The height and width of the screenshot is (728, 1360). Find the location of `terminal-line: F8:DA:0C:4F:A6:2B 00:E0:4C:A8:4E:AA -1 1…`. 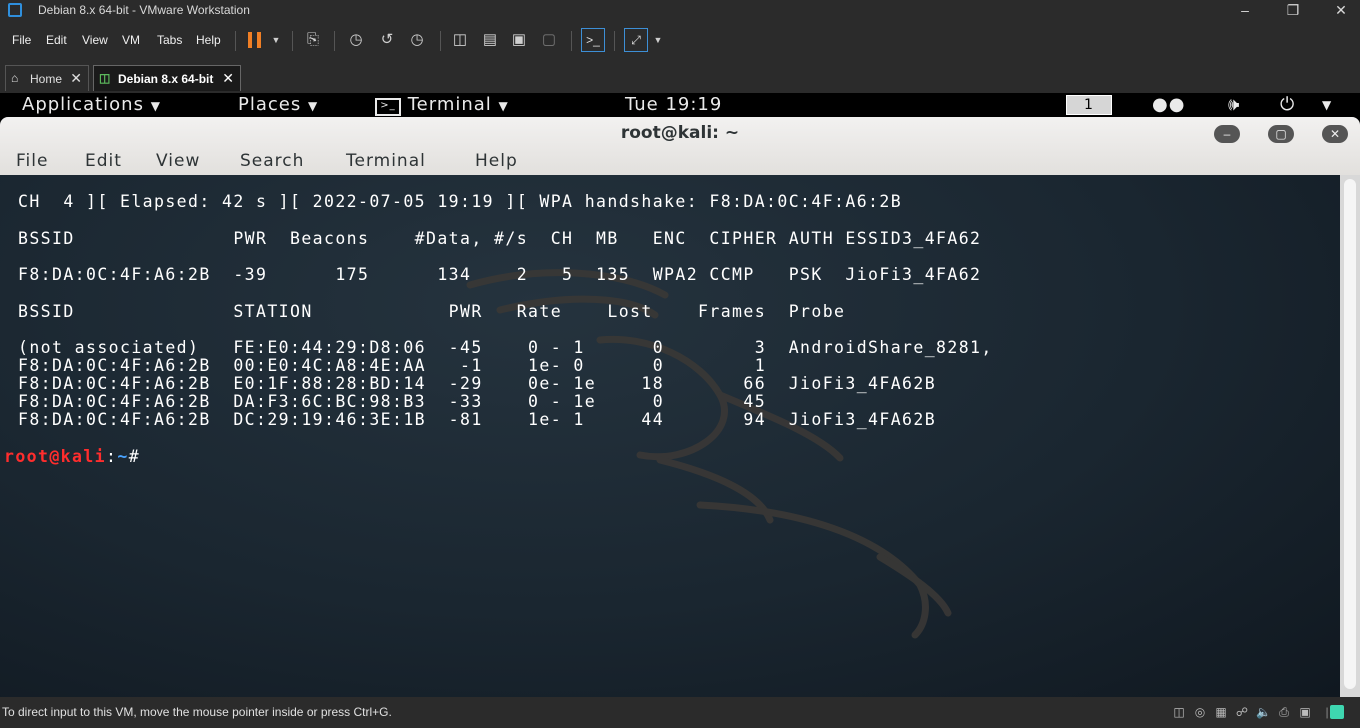

terminal-line: F8:DA:0C:4F:A6:2B 00:E0:4C:A8:4E:AA -1 1… is located at coordinates (392, 365).